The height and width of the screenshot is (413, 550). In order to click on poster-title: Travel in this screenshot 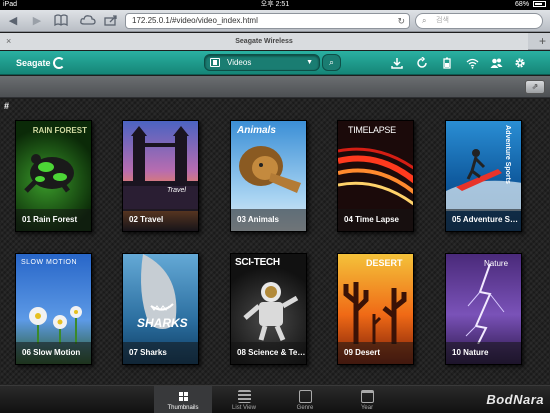, I will do `click(176, 190)`.